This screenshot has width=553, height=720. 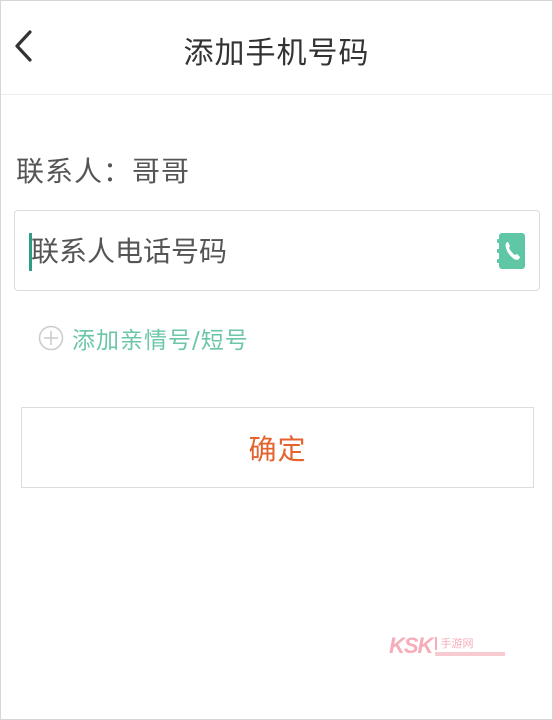 I want to click on add-family-number-link: 添加亲情号/短号, so click(x=143, y=338).